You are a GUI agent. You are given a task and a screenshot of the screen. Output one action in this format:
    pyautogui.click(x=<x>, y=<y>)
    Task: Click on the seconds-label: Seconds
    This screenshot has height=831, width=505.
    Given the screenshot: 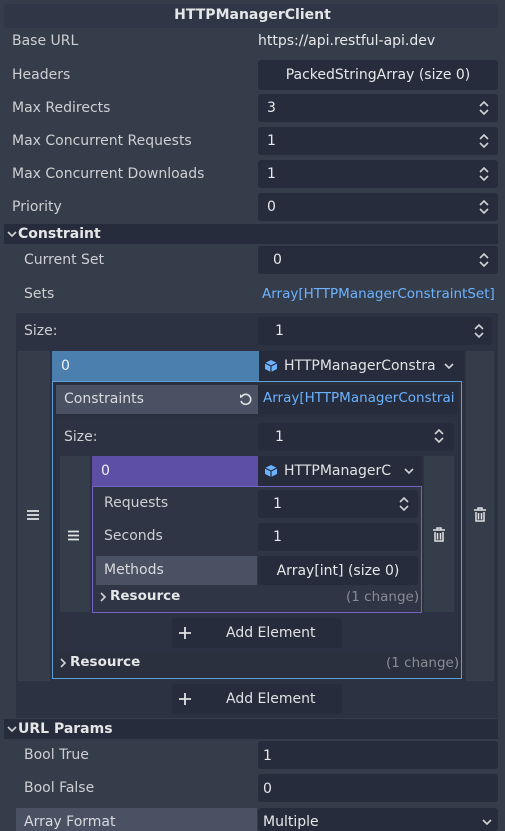 What is the action you would take?
    pyautogui.click(x=133, y=536)
    